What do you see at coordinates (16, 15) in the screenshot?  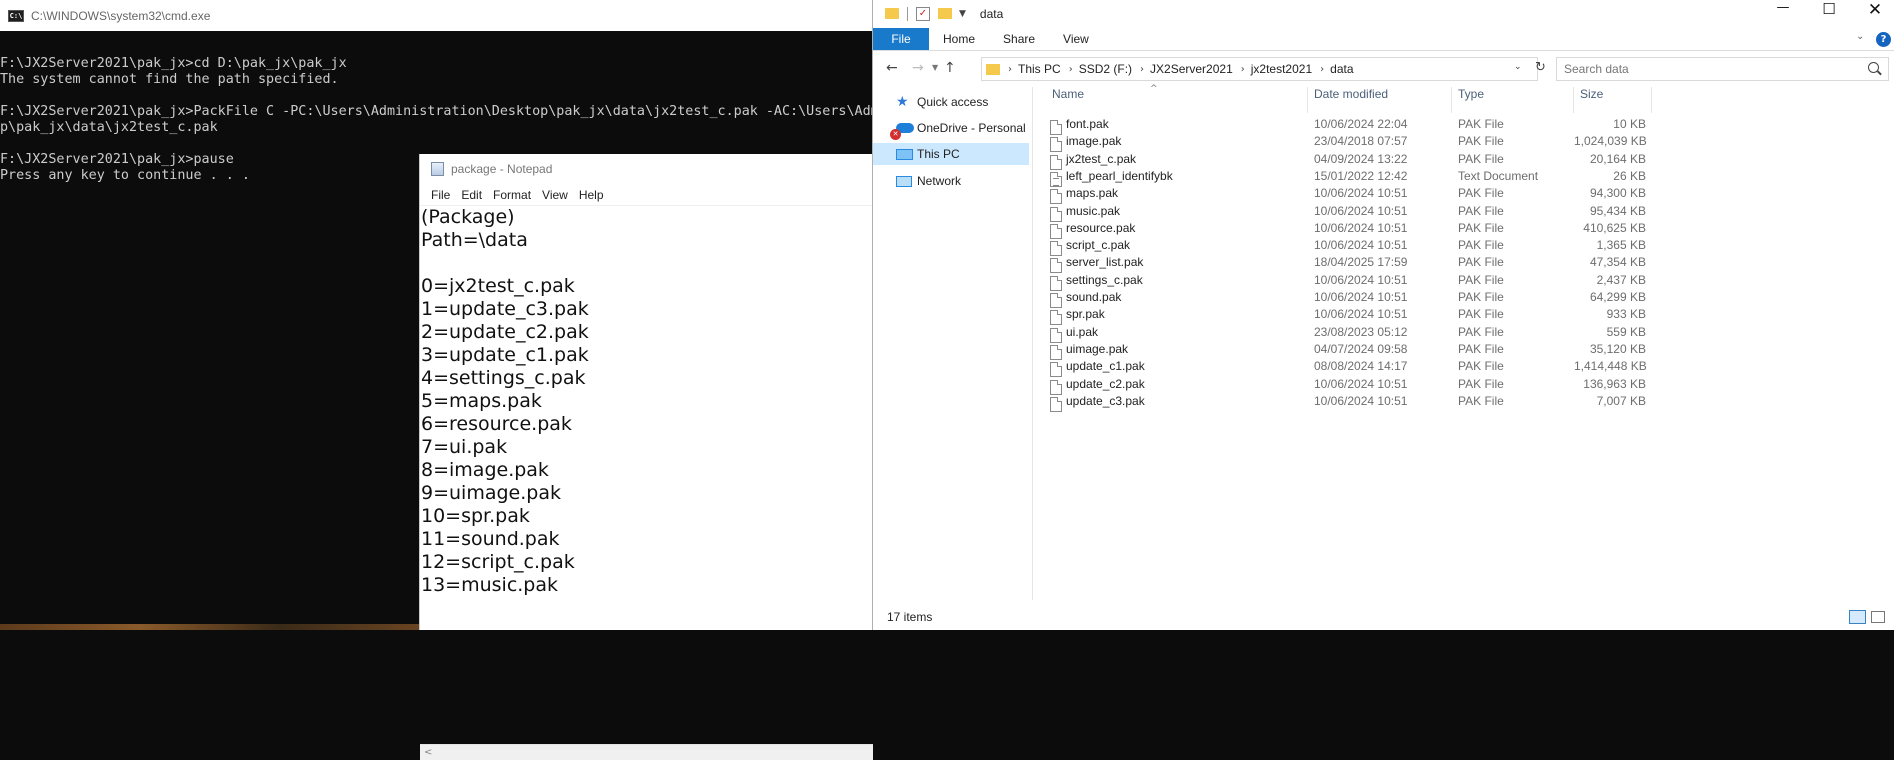 I see `cmd-icon: C:\` at bounding box center [16, 15].